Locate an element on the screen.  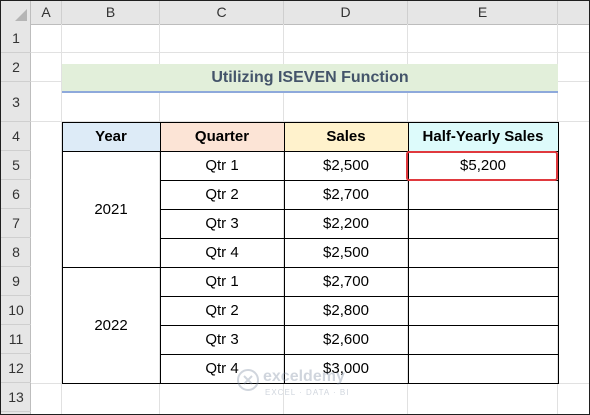
watermark-name: exceldemy is located at coordinates (304, 376).